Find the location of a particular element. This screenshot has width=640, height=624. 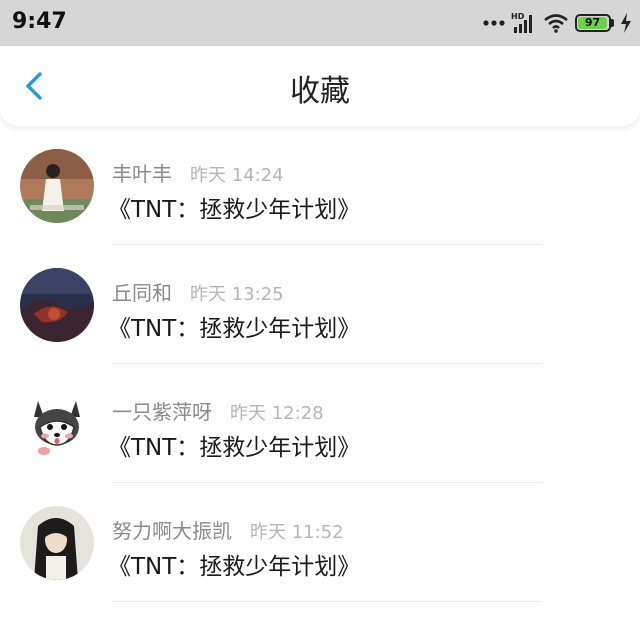

wifi-icon is located at coordinates (556, 23).